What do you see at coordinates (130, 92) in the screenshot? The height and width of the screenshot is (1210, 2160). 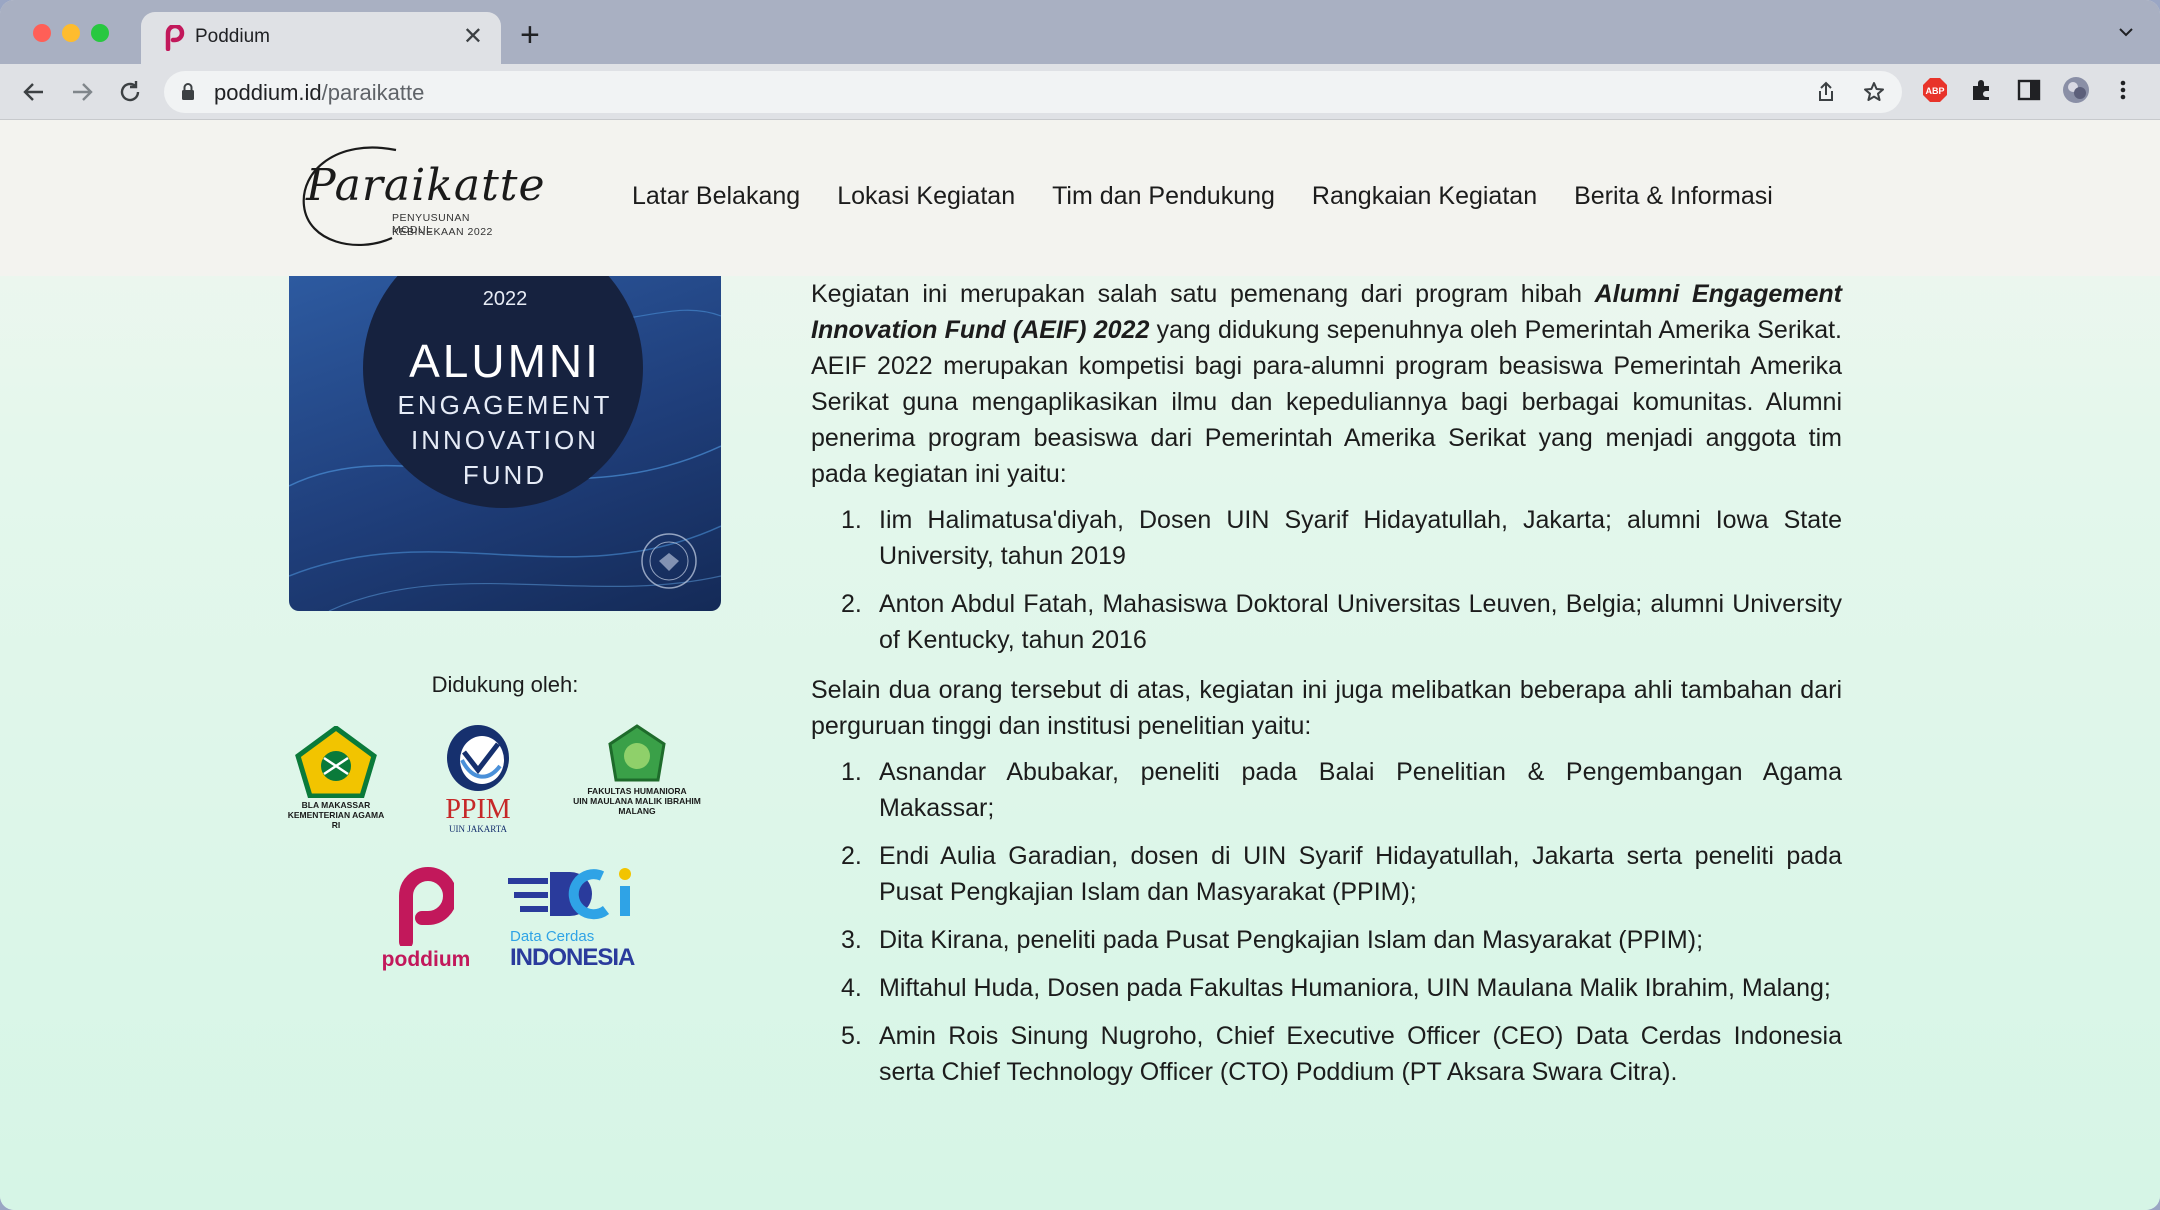 I see `reload-icon` at bounding box center [130, 92].